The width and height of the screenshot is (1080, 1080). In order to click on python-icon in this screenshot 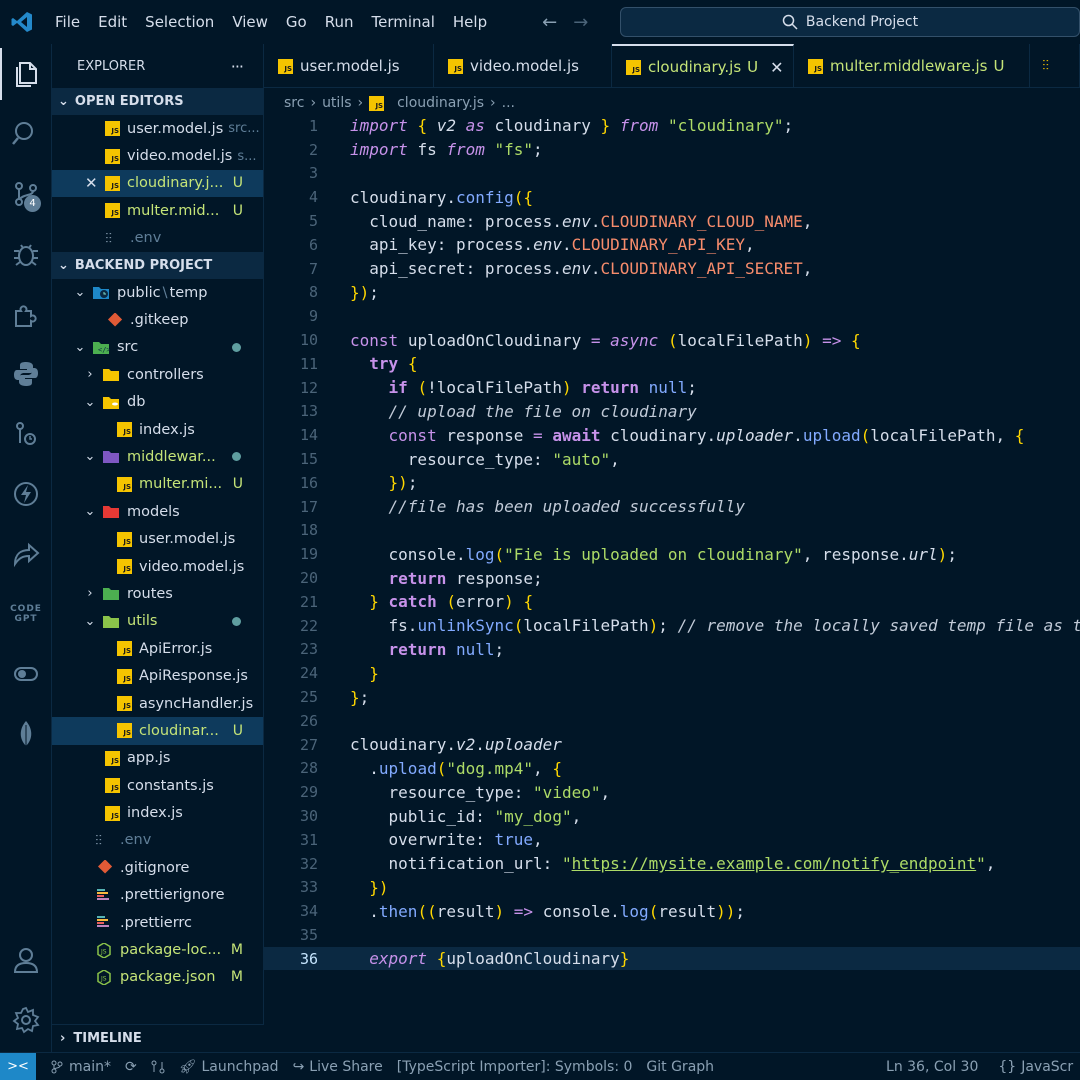, I will do `click(26, 374)`.